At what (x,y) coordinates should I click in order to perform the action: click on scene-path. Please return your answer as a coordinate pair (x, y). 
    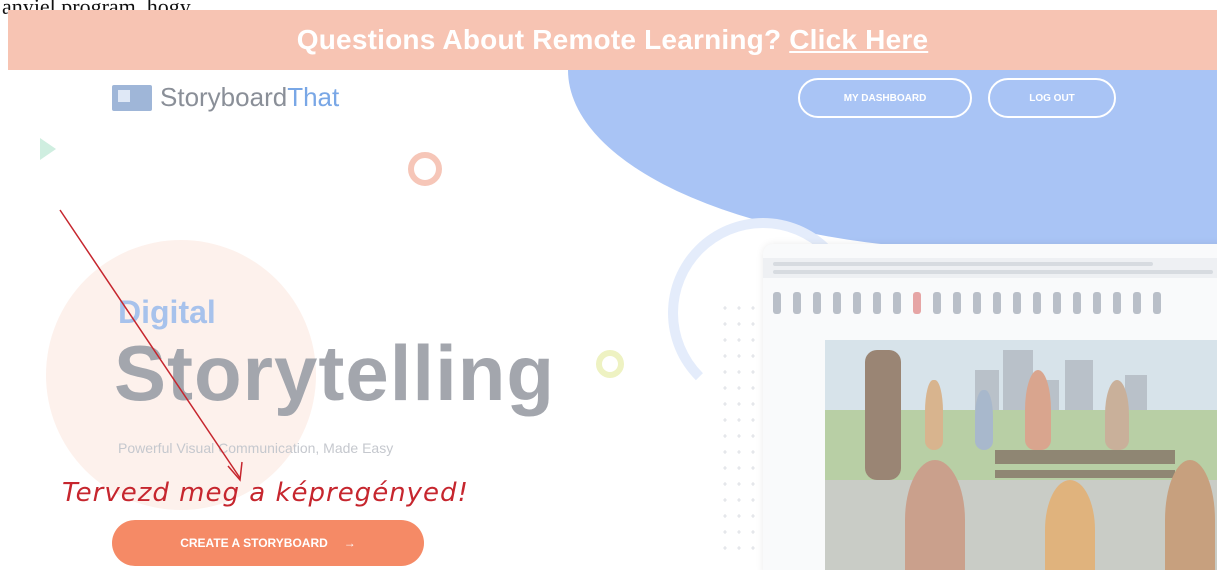
    Looking at the image, I should click on (1021, 525).